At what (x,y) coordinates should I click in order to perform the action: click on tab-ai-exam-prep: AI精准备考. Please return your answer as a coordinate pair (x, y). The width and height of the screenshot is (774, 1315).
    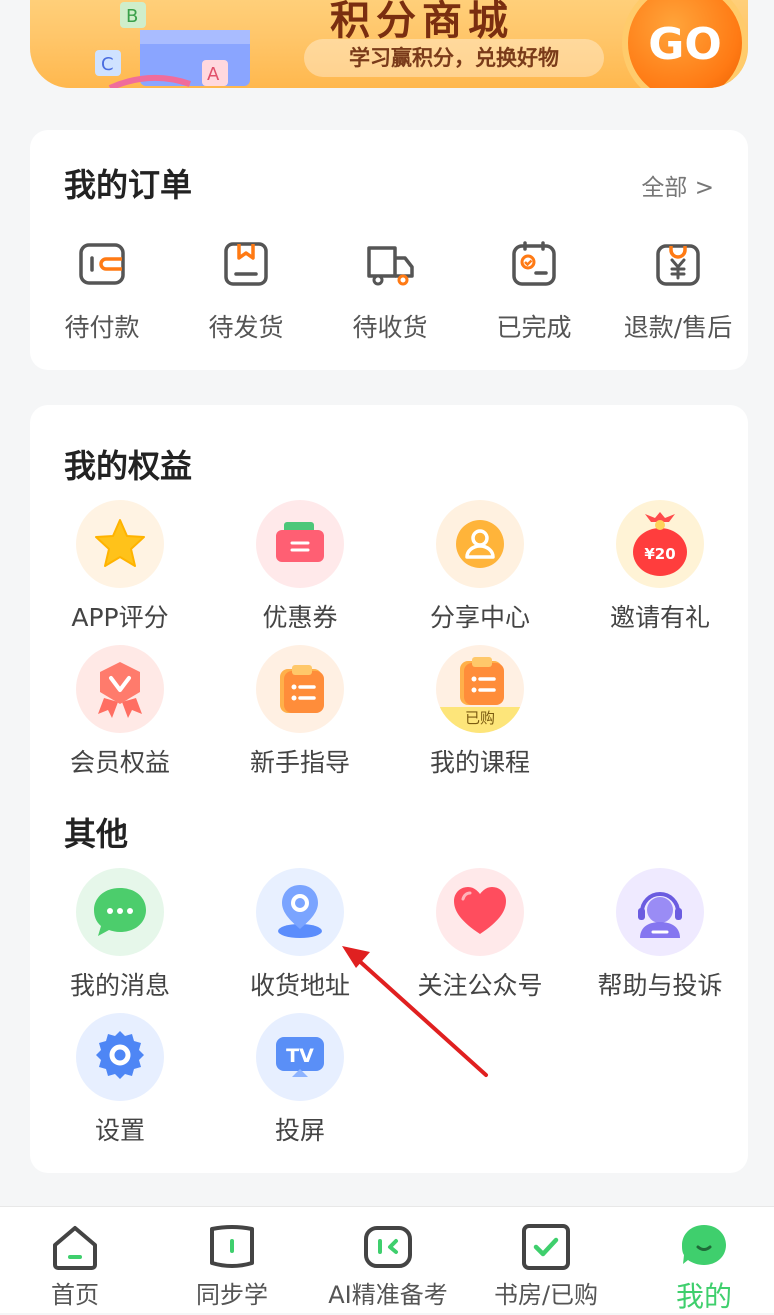
    Looking at the image, I should click on (388, 1266).